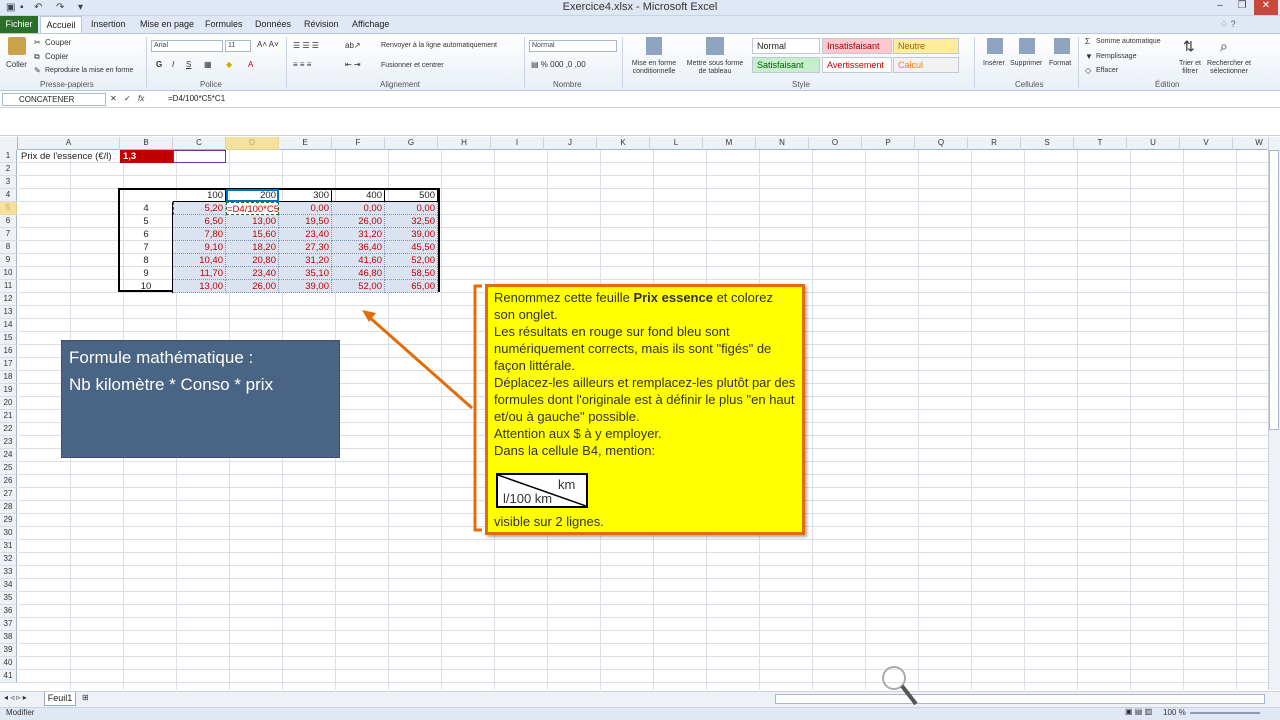 Image resolution: width=1280 pixels, height=720 pixels. I want to click on result-cell: 35,10, so click(305, 273).